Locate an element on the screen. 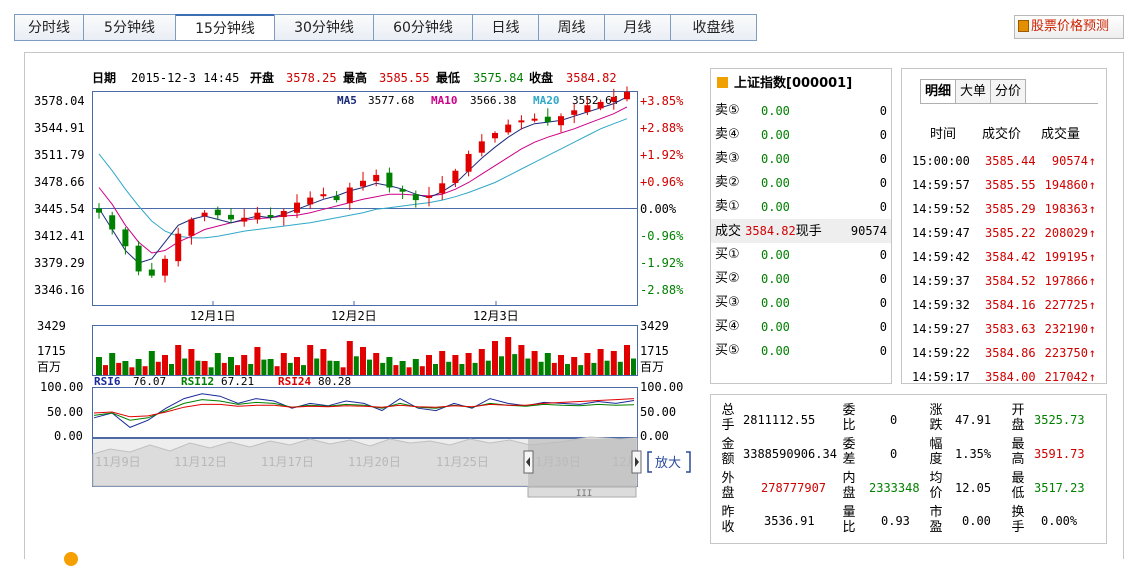 Image resolution: width=1135 pixels, height=566 pixels. tab-intraday: 分时线 is located at coordinates (48, 27).